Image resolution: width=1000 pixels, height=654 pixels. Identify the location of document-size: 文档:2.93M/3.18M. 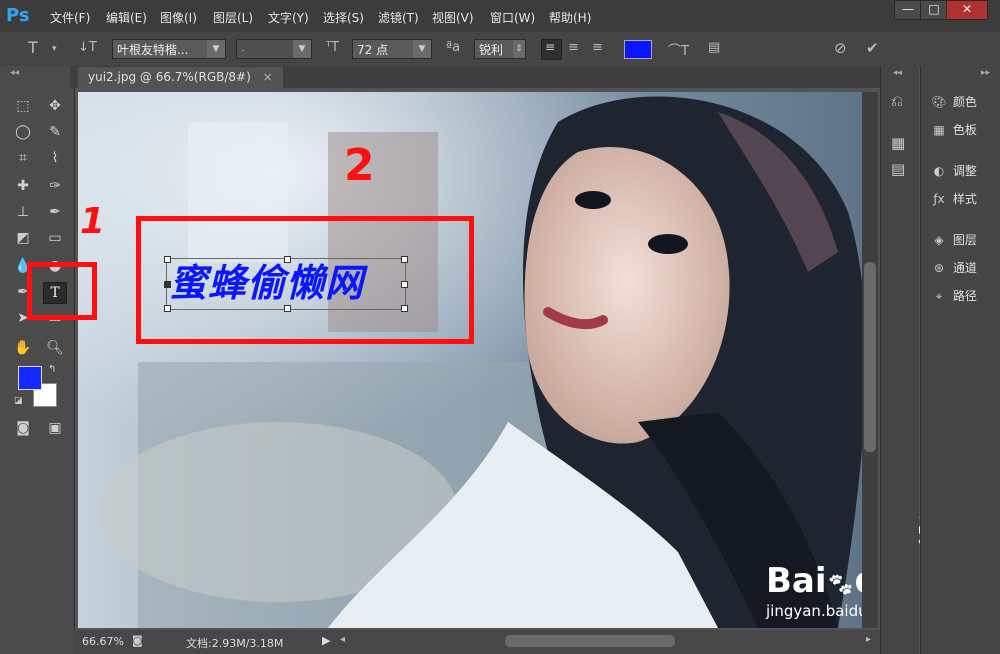
(235, 643).